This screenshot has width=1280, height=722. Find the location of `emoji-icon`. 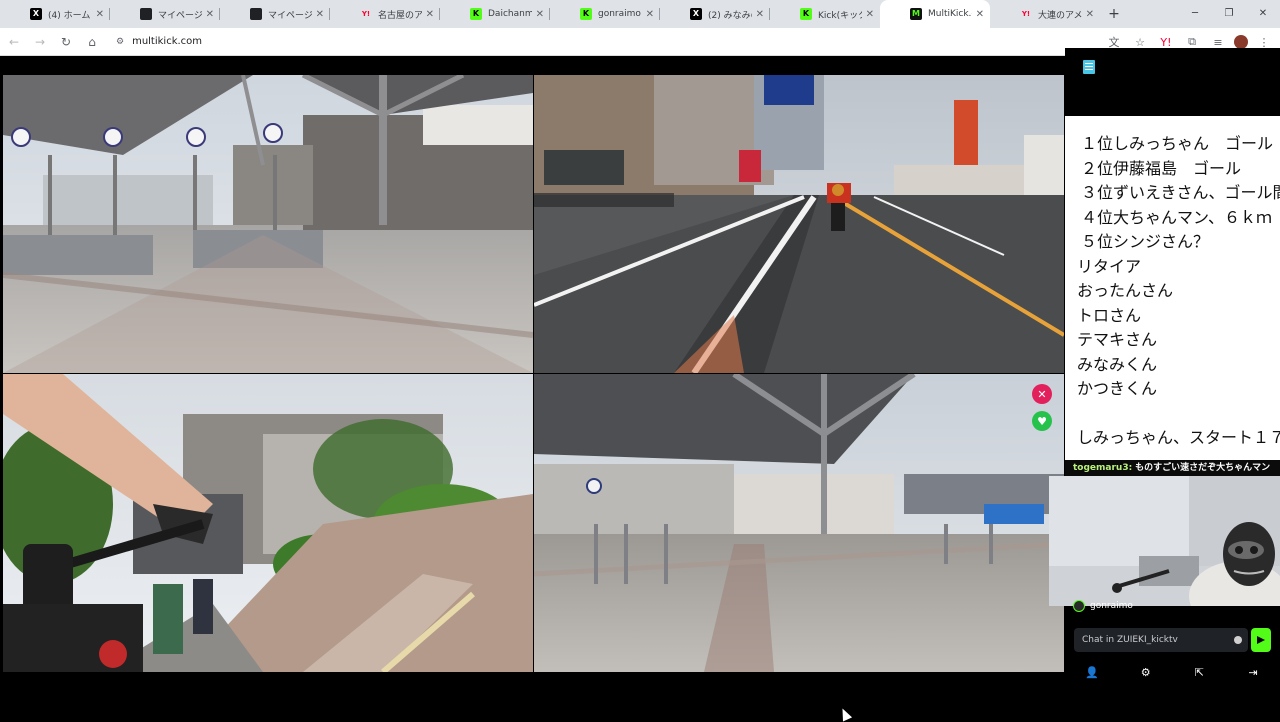

emoji-icon is located at coordinates (1238, 640).